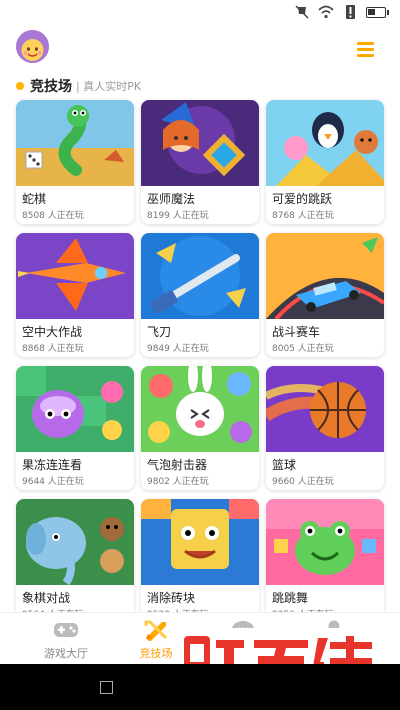 This screenshot has width=400, height=710. I want to click on sim-alert-icon, so click(350, 12).